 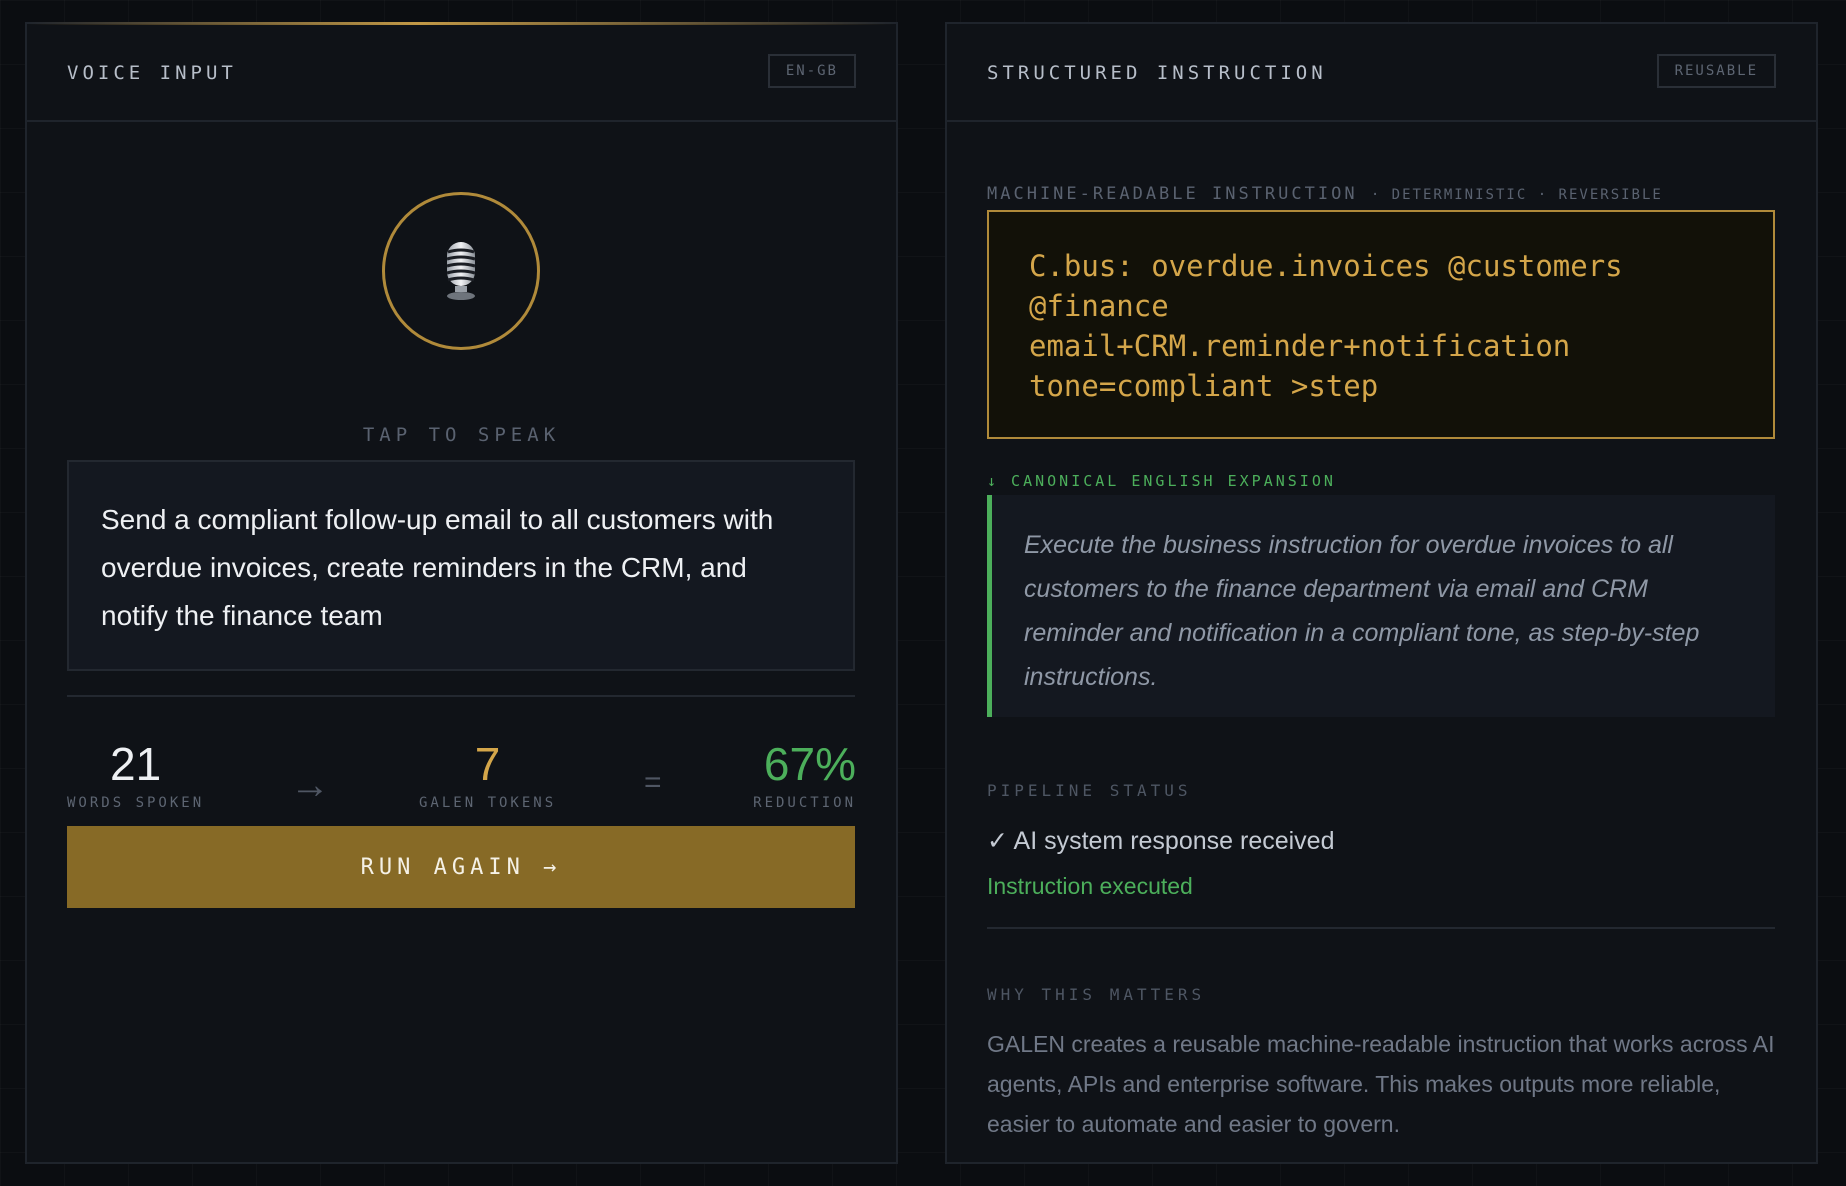 I want to click on words-spoken-label: WORDS SPOKEN, so click(x=136, y=803).